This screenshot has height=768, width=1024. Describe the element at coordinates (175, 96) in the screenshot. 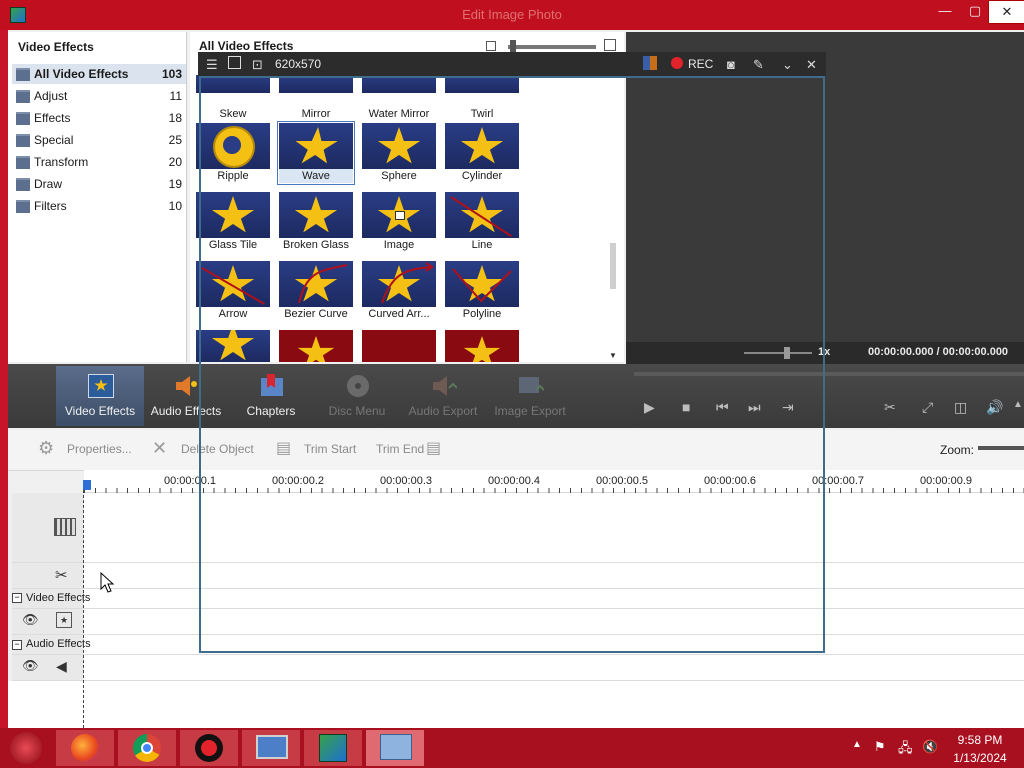

I see `category-count: 11` at that location.